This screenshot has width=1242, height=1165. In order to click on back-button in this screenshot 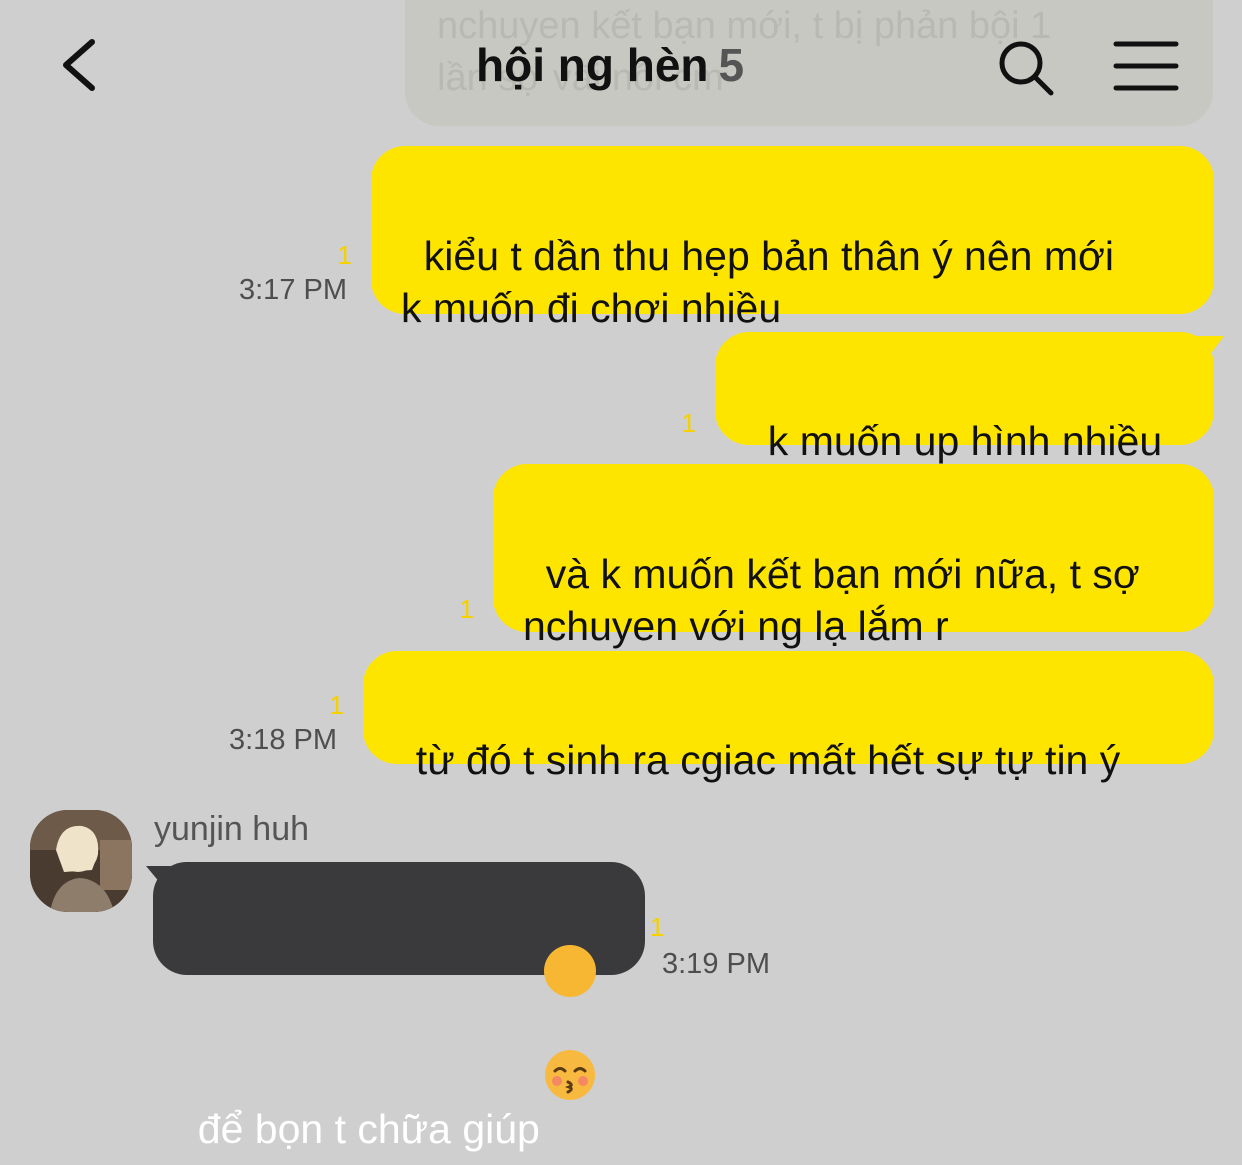, I will do `click(84, 65)`.